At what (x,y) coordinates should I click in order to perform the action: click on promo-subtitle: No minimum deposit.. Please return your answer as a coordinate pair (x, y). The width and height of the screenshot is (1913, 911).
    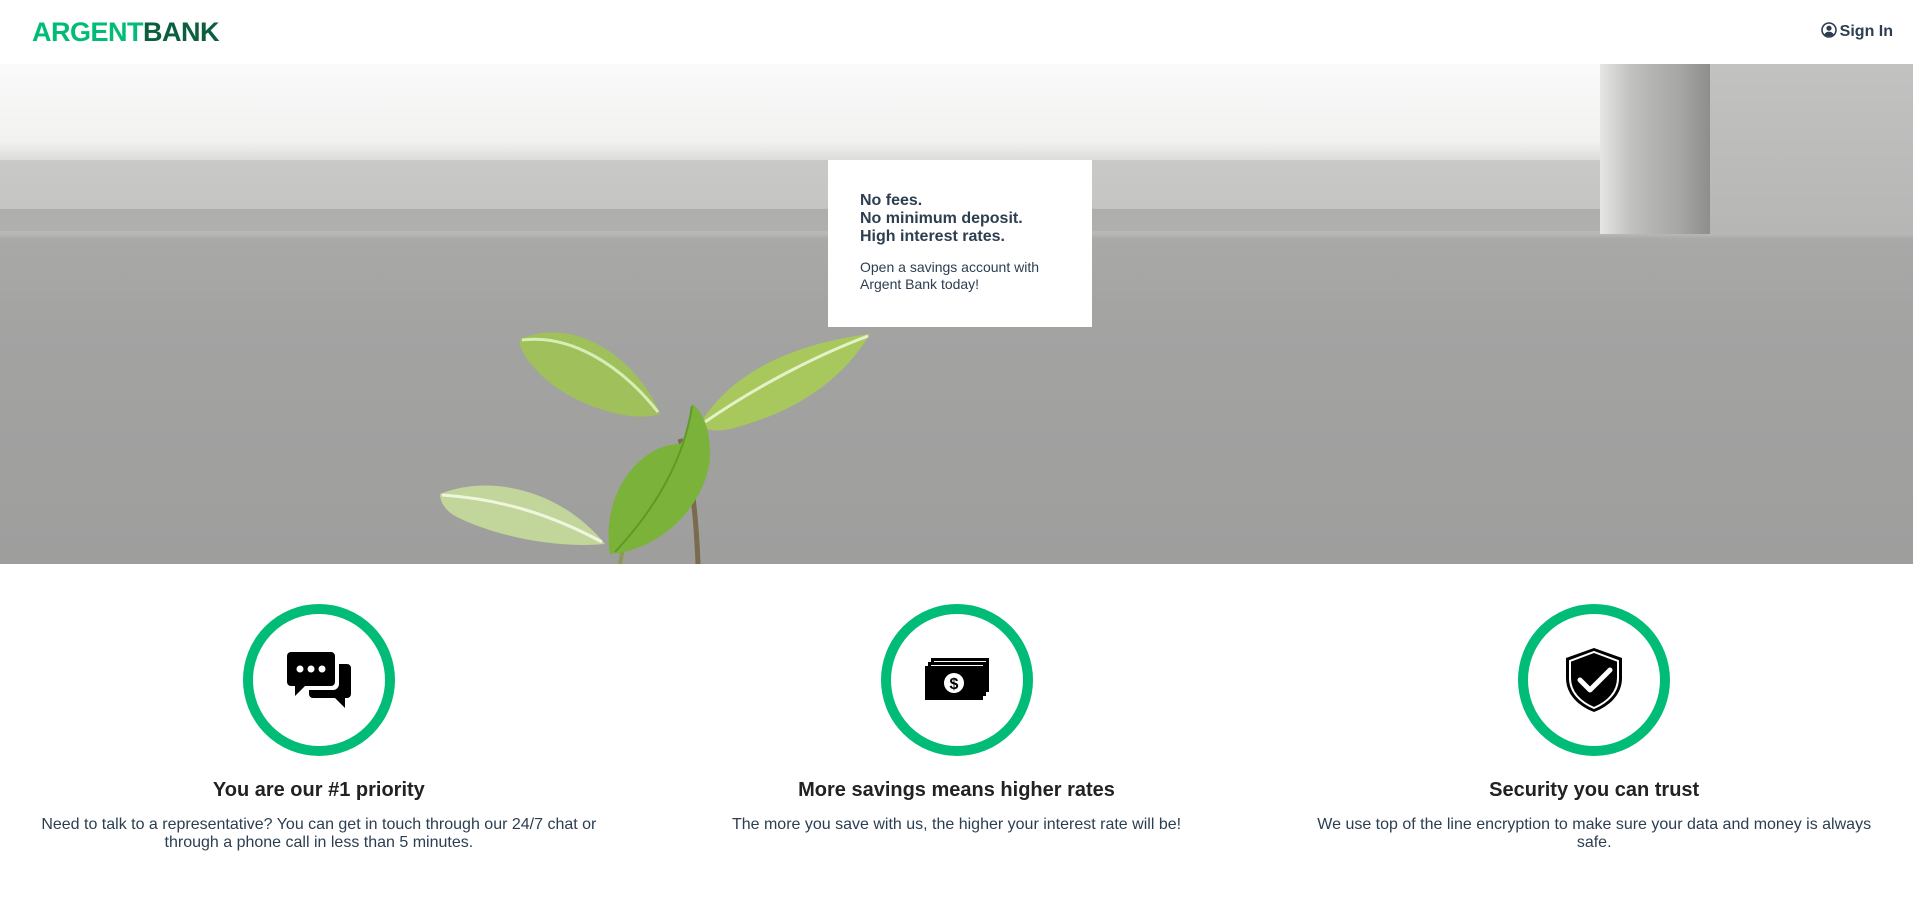
    Looking at the image, I should click on (941, 218).